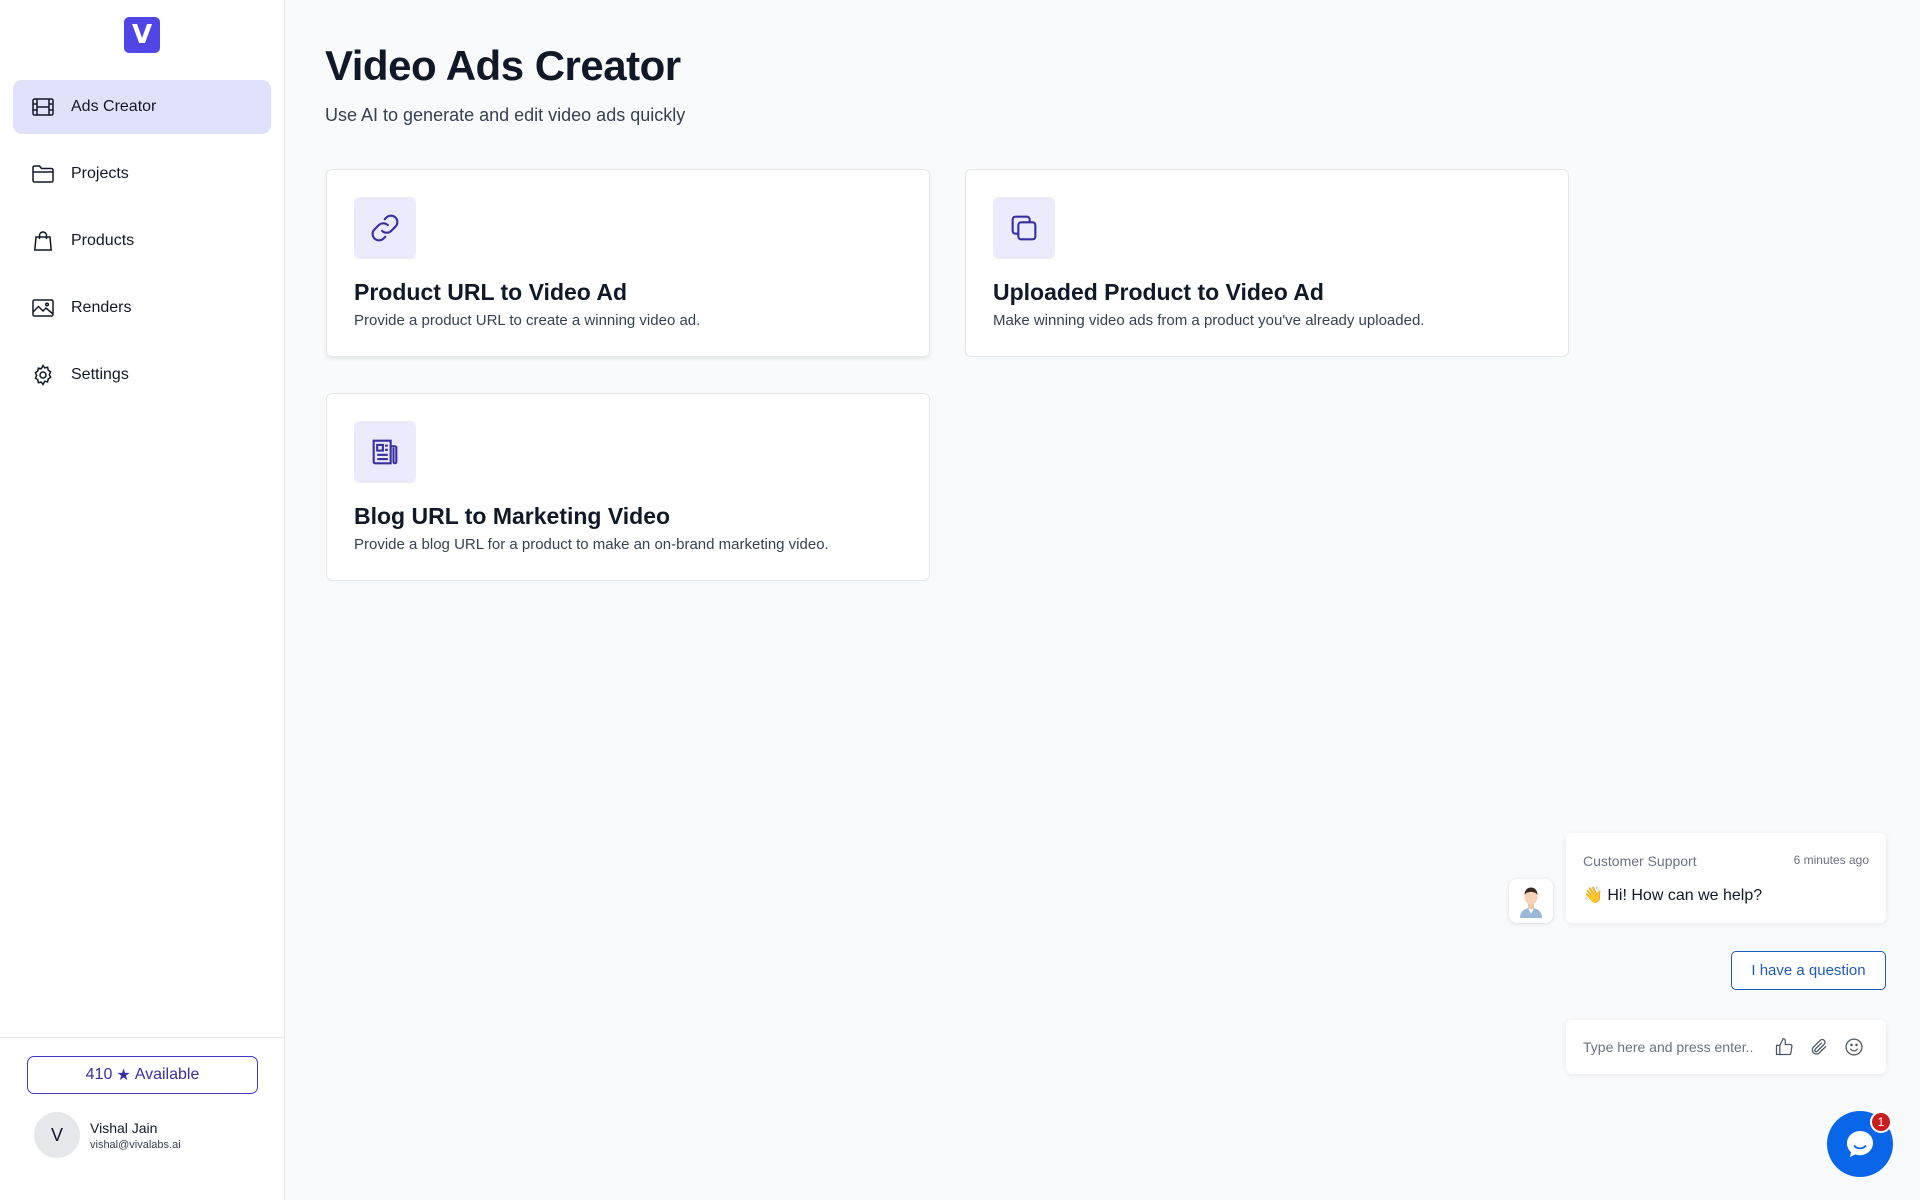 This screenshot has height=1200, width=1920. I want to click on sidebar-item-label: Products, so click(103, 240).